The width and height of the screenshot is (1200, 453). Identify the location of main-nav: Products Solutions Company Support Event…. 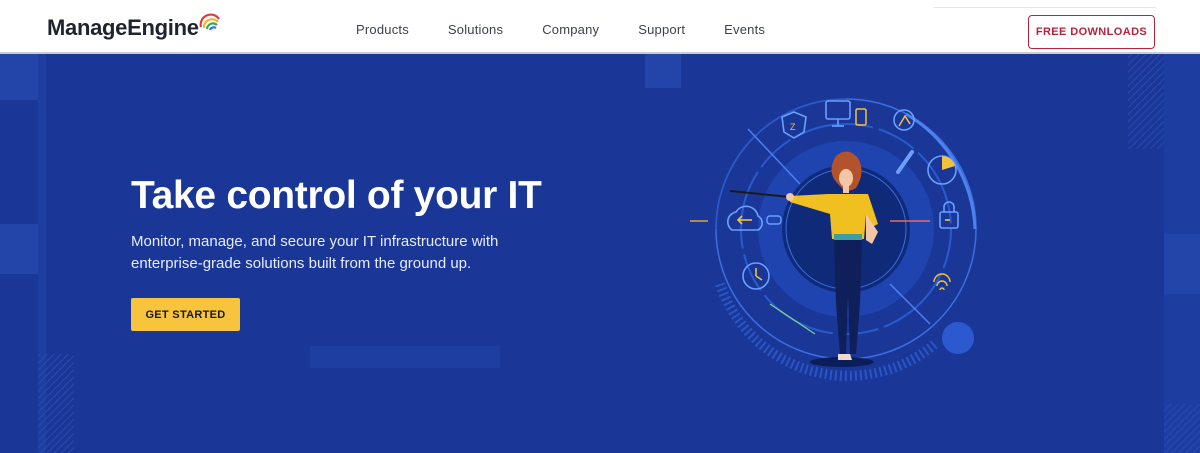
(580, 29).